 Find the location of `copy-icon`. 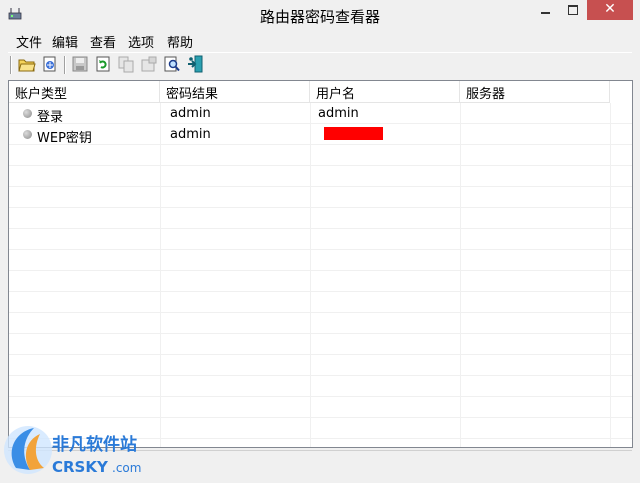

copy-icon is located at coordinates (126, 64).